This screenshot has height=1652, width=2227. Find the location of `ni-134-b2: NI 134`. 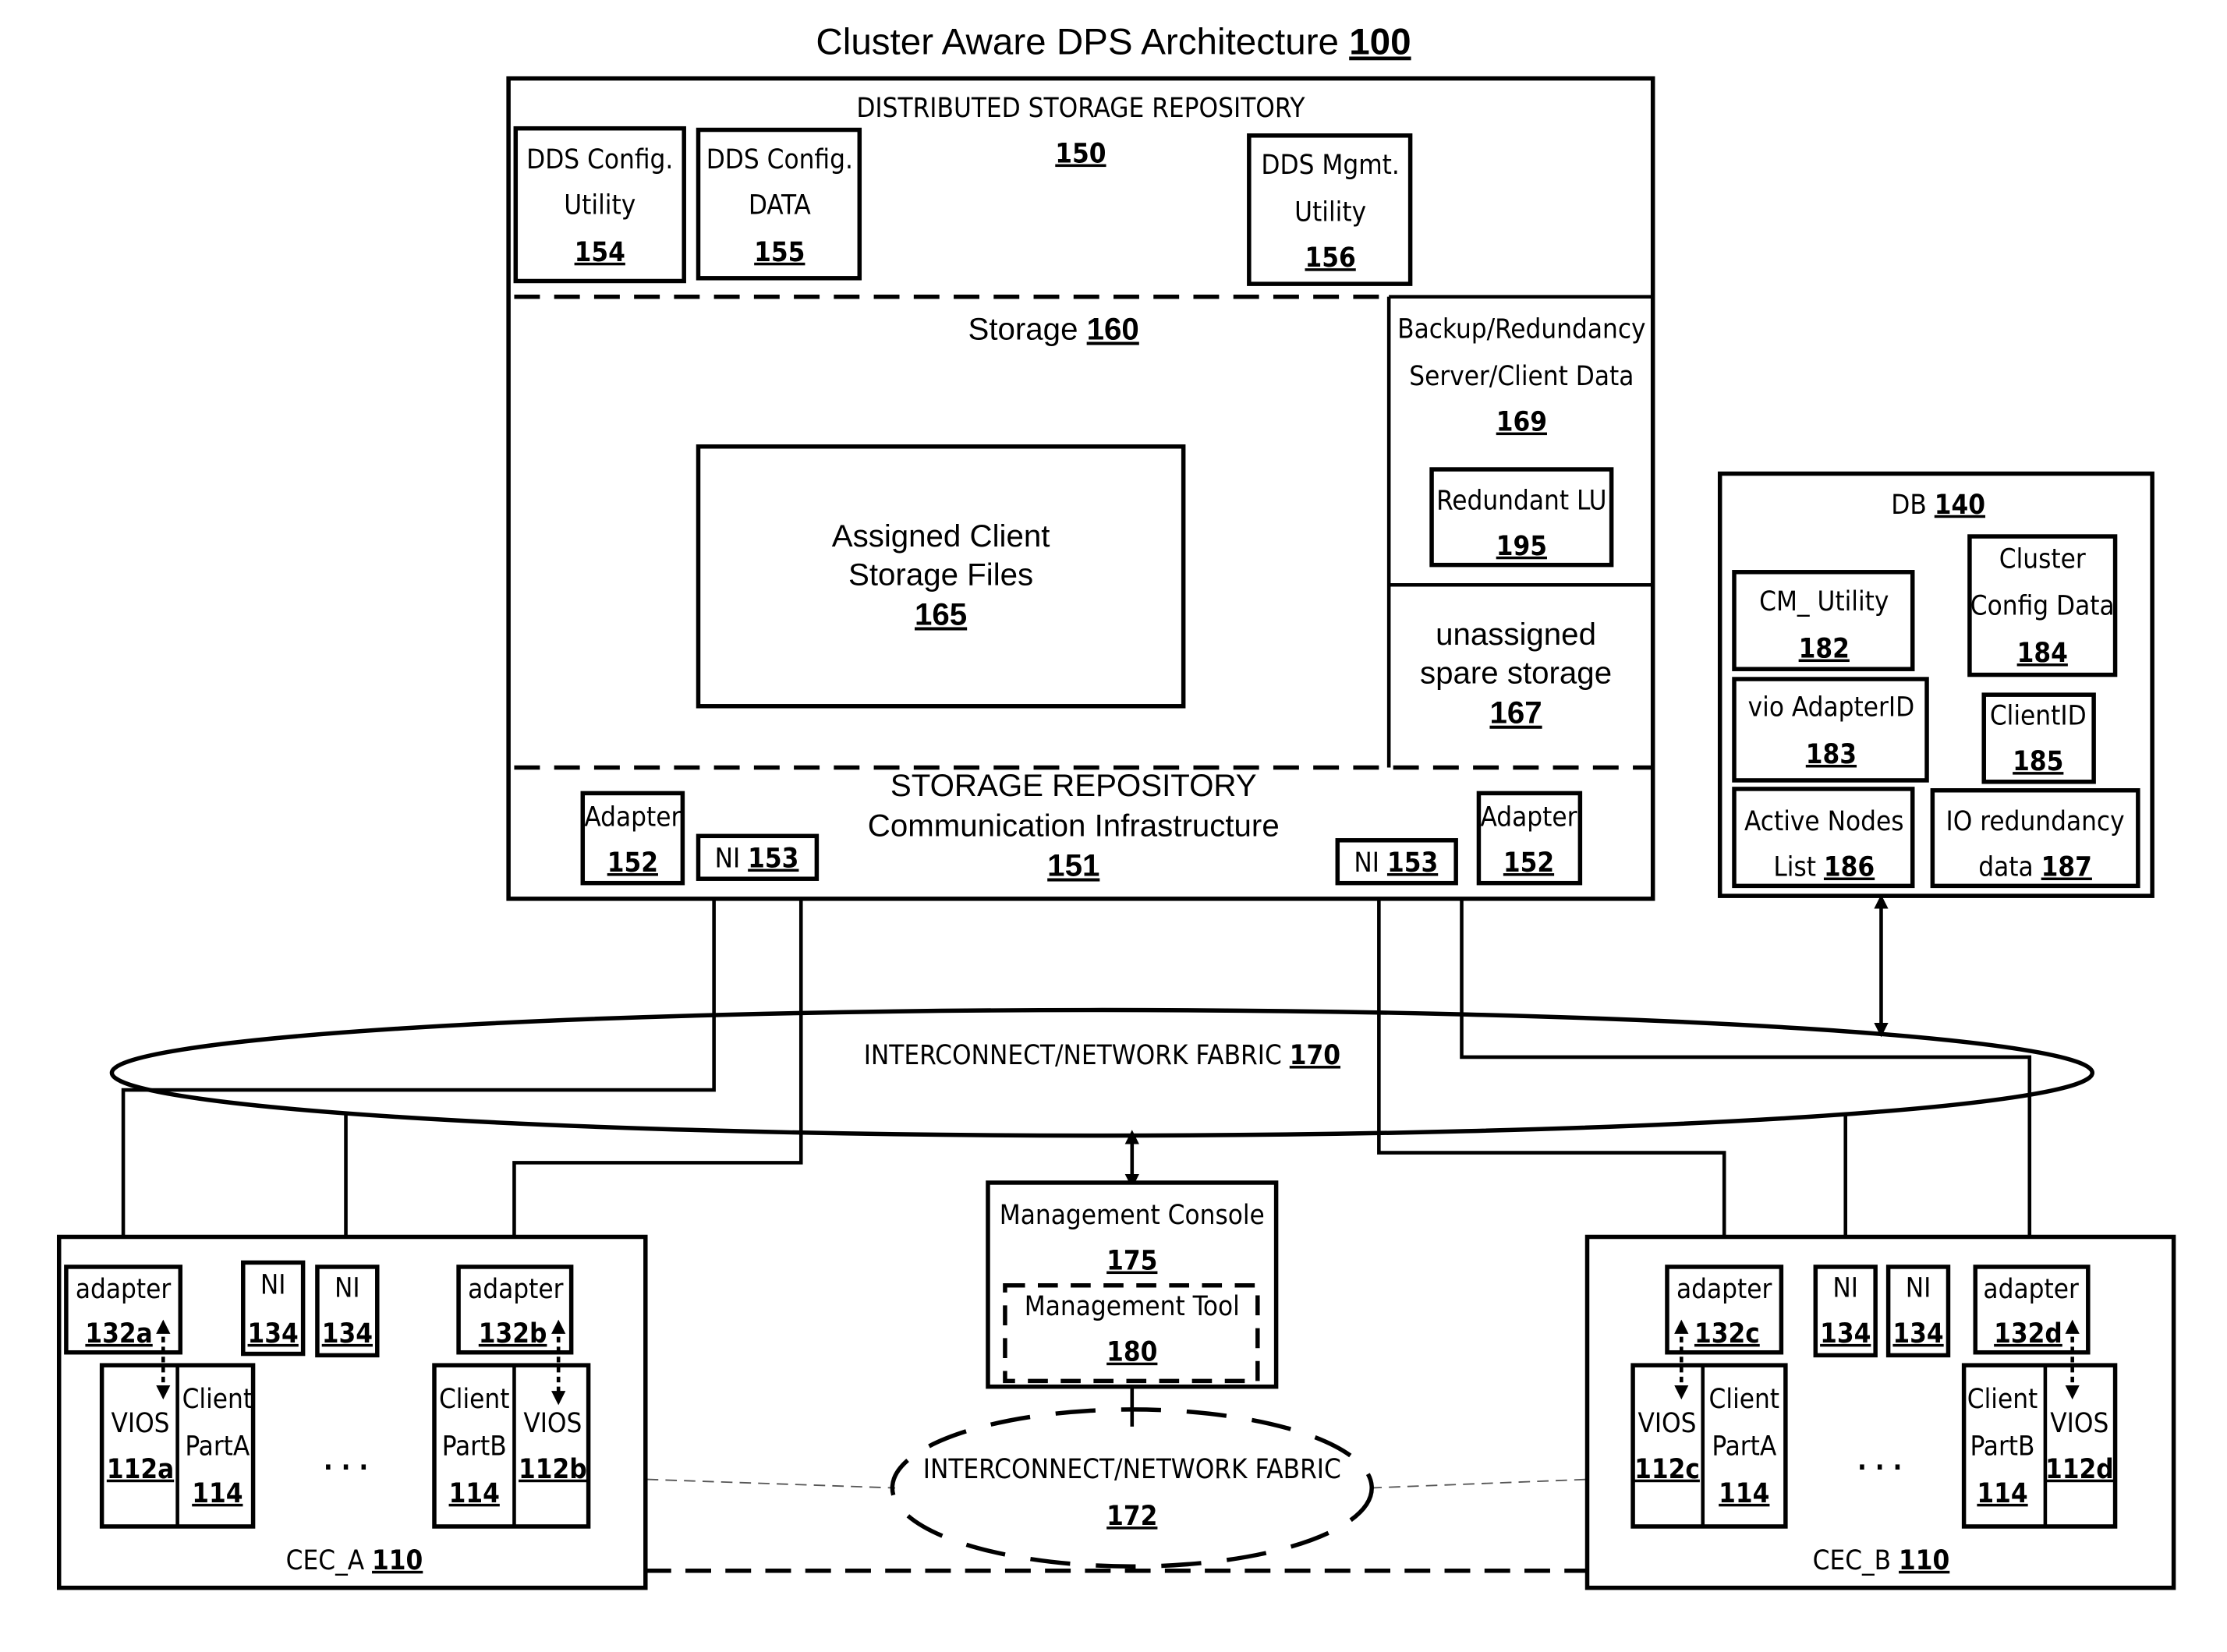

ni-134-b2: NI 134 is located at coordinates (1918, 1311).